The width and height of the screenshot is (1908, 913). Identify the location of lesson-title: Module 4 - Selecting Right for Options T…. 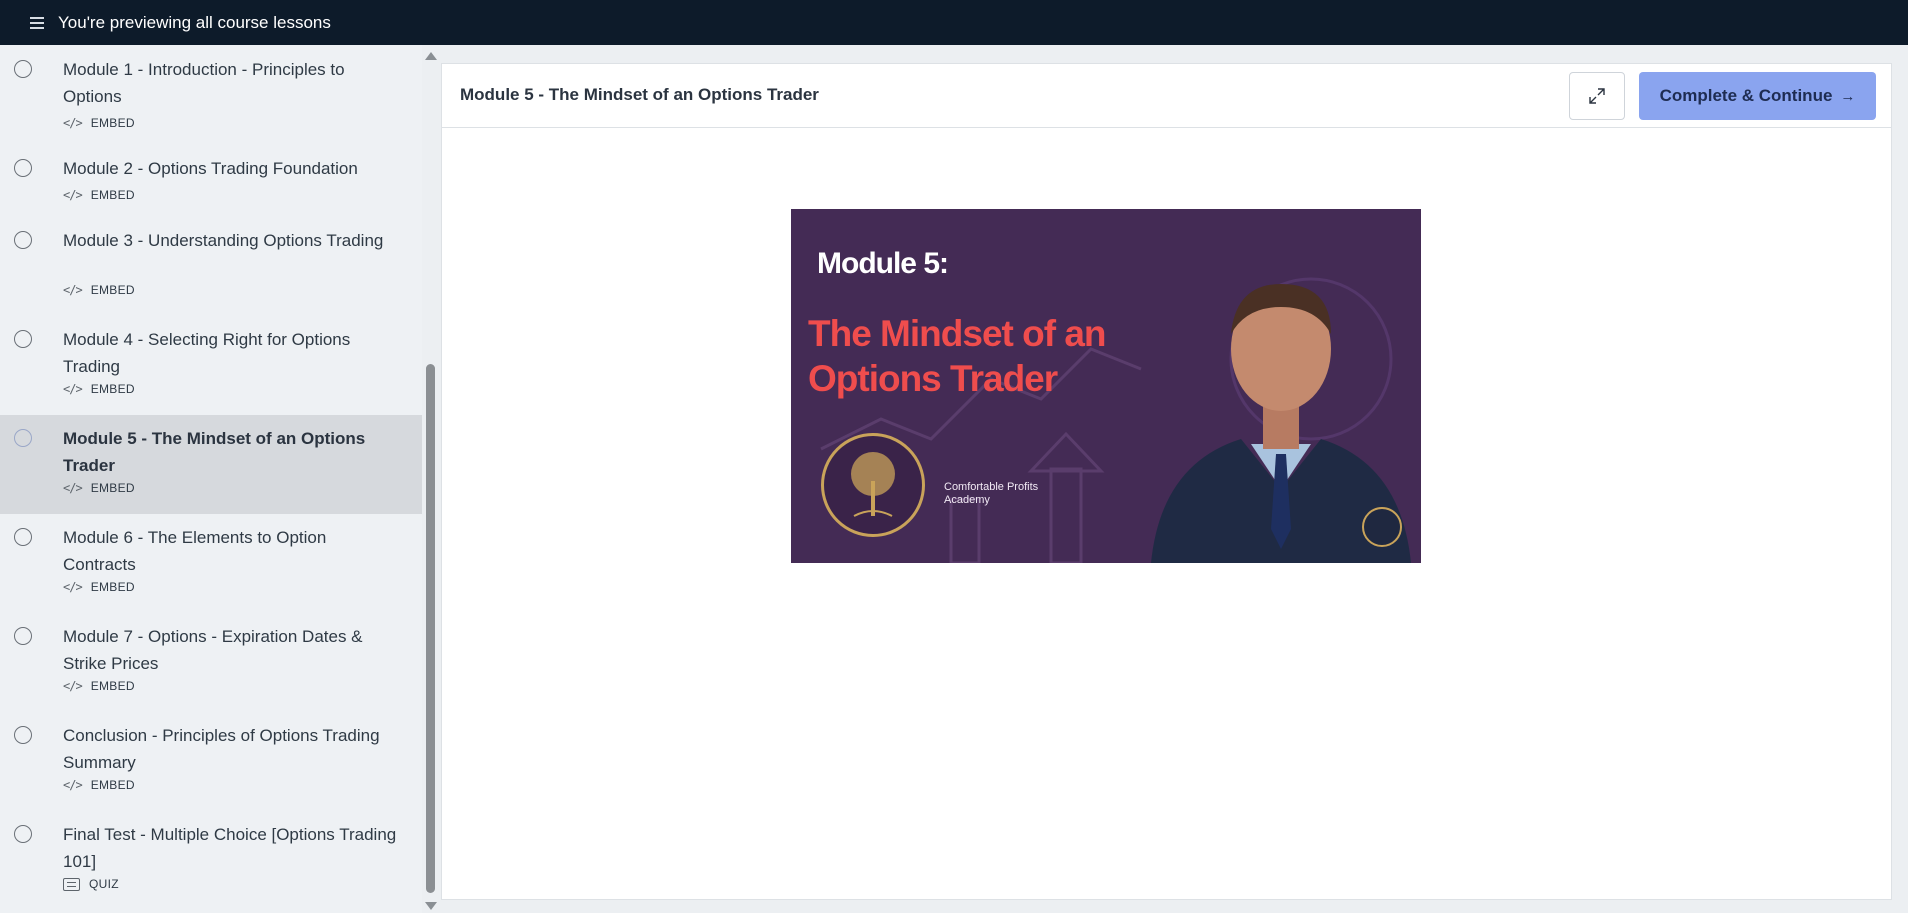
(207, 353).